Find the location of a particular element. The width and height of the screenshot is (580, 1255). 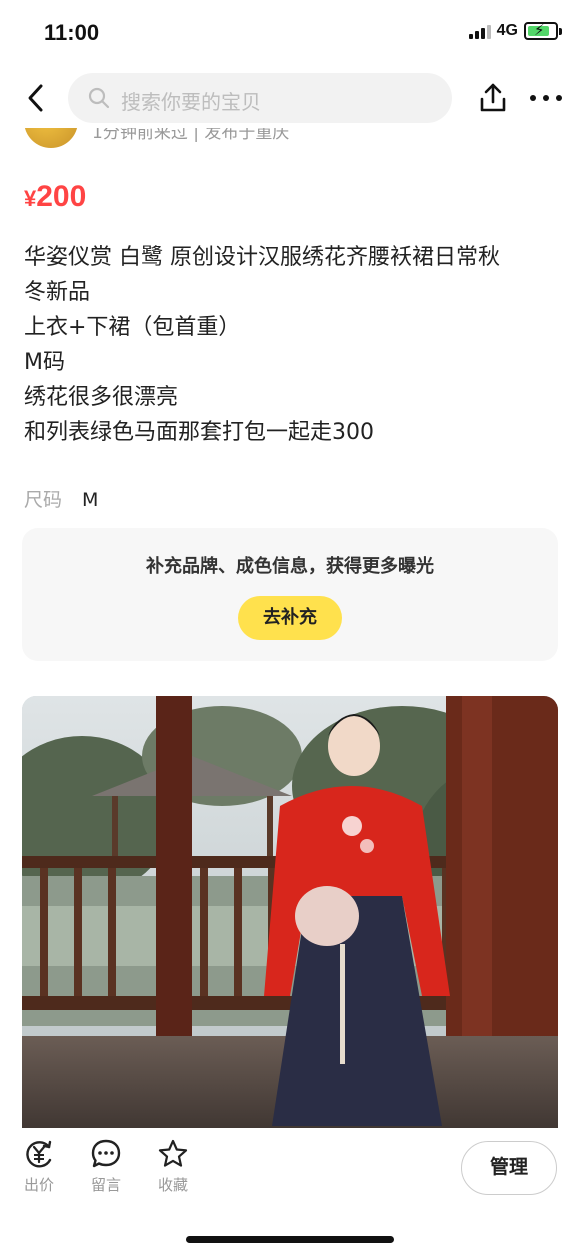

offer-button: 出价 is located at coordinates (39, 1166).